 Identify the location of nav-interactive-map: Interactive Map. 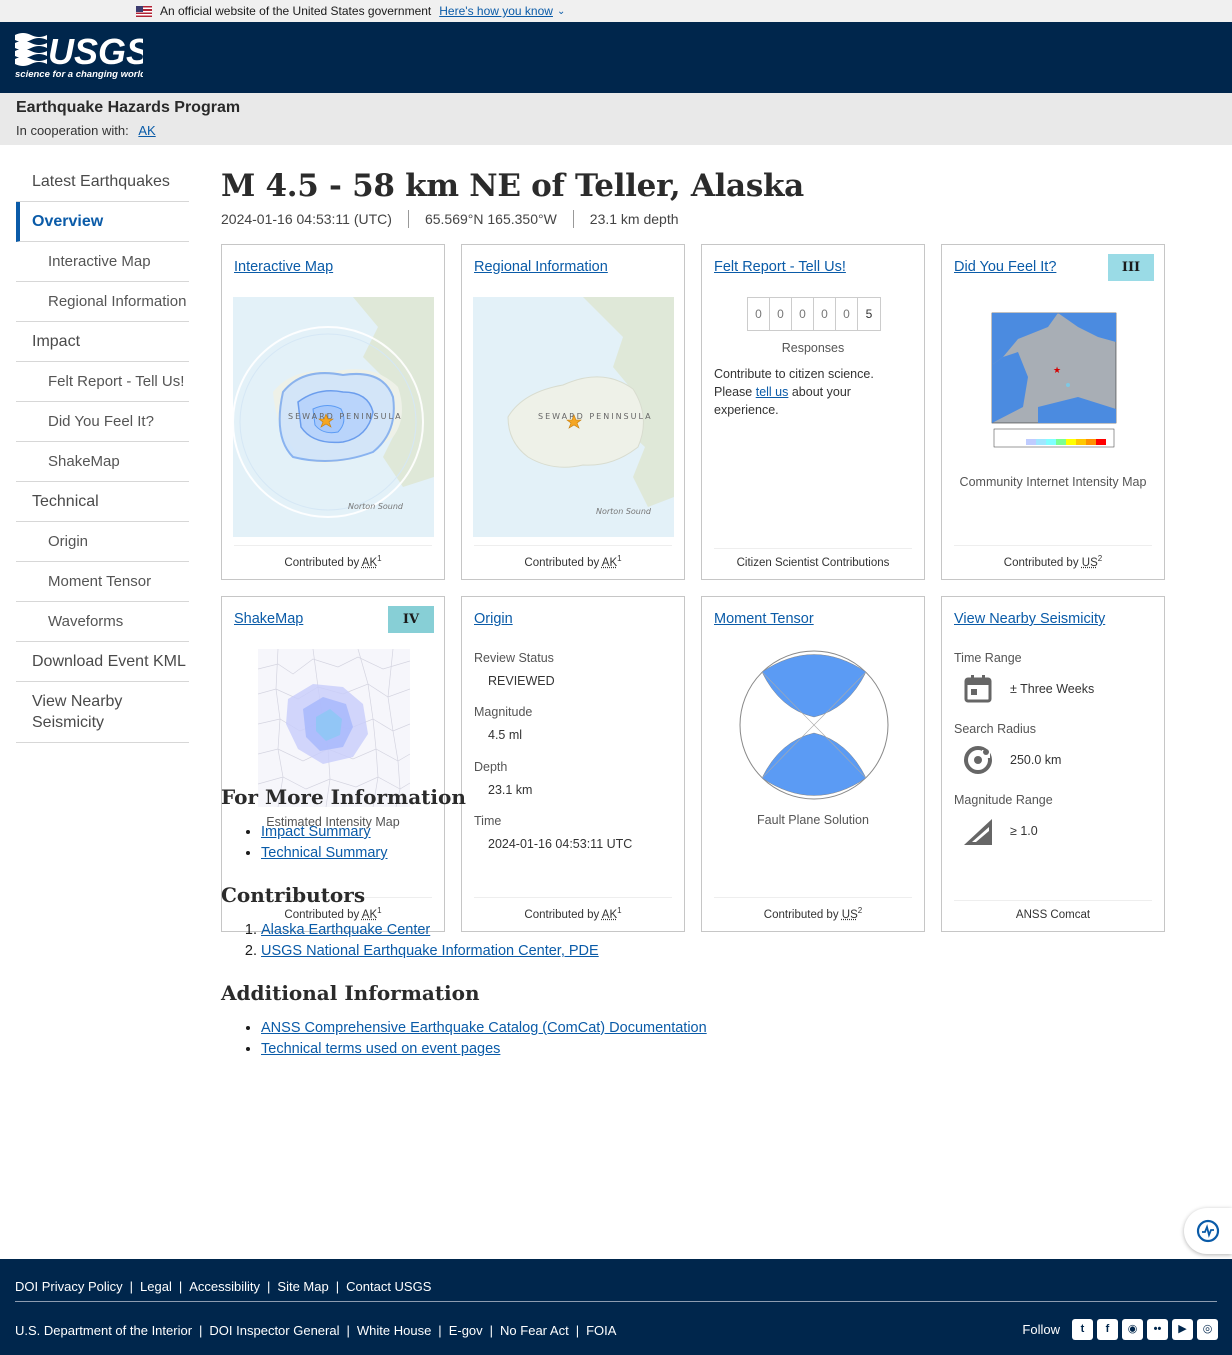
(102, 262).